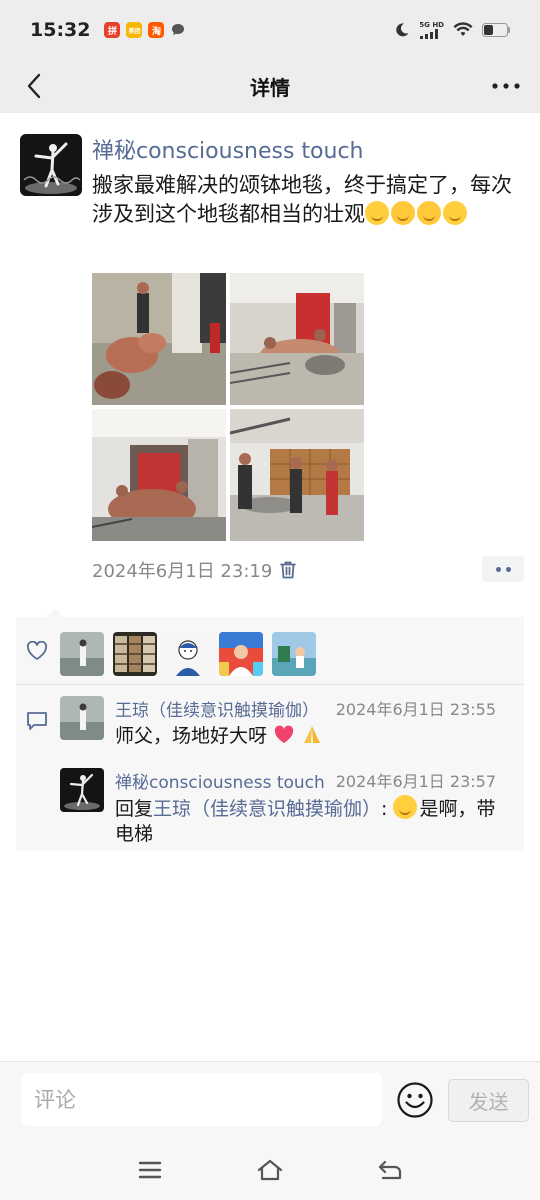 This screenshot has height=1200, width=540. What do you see at coordinates (496, 30) in the screenshot?
I see `battery-icon` at bounding box center [496, 30].